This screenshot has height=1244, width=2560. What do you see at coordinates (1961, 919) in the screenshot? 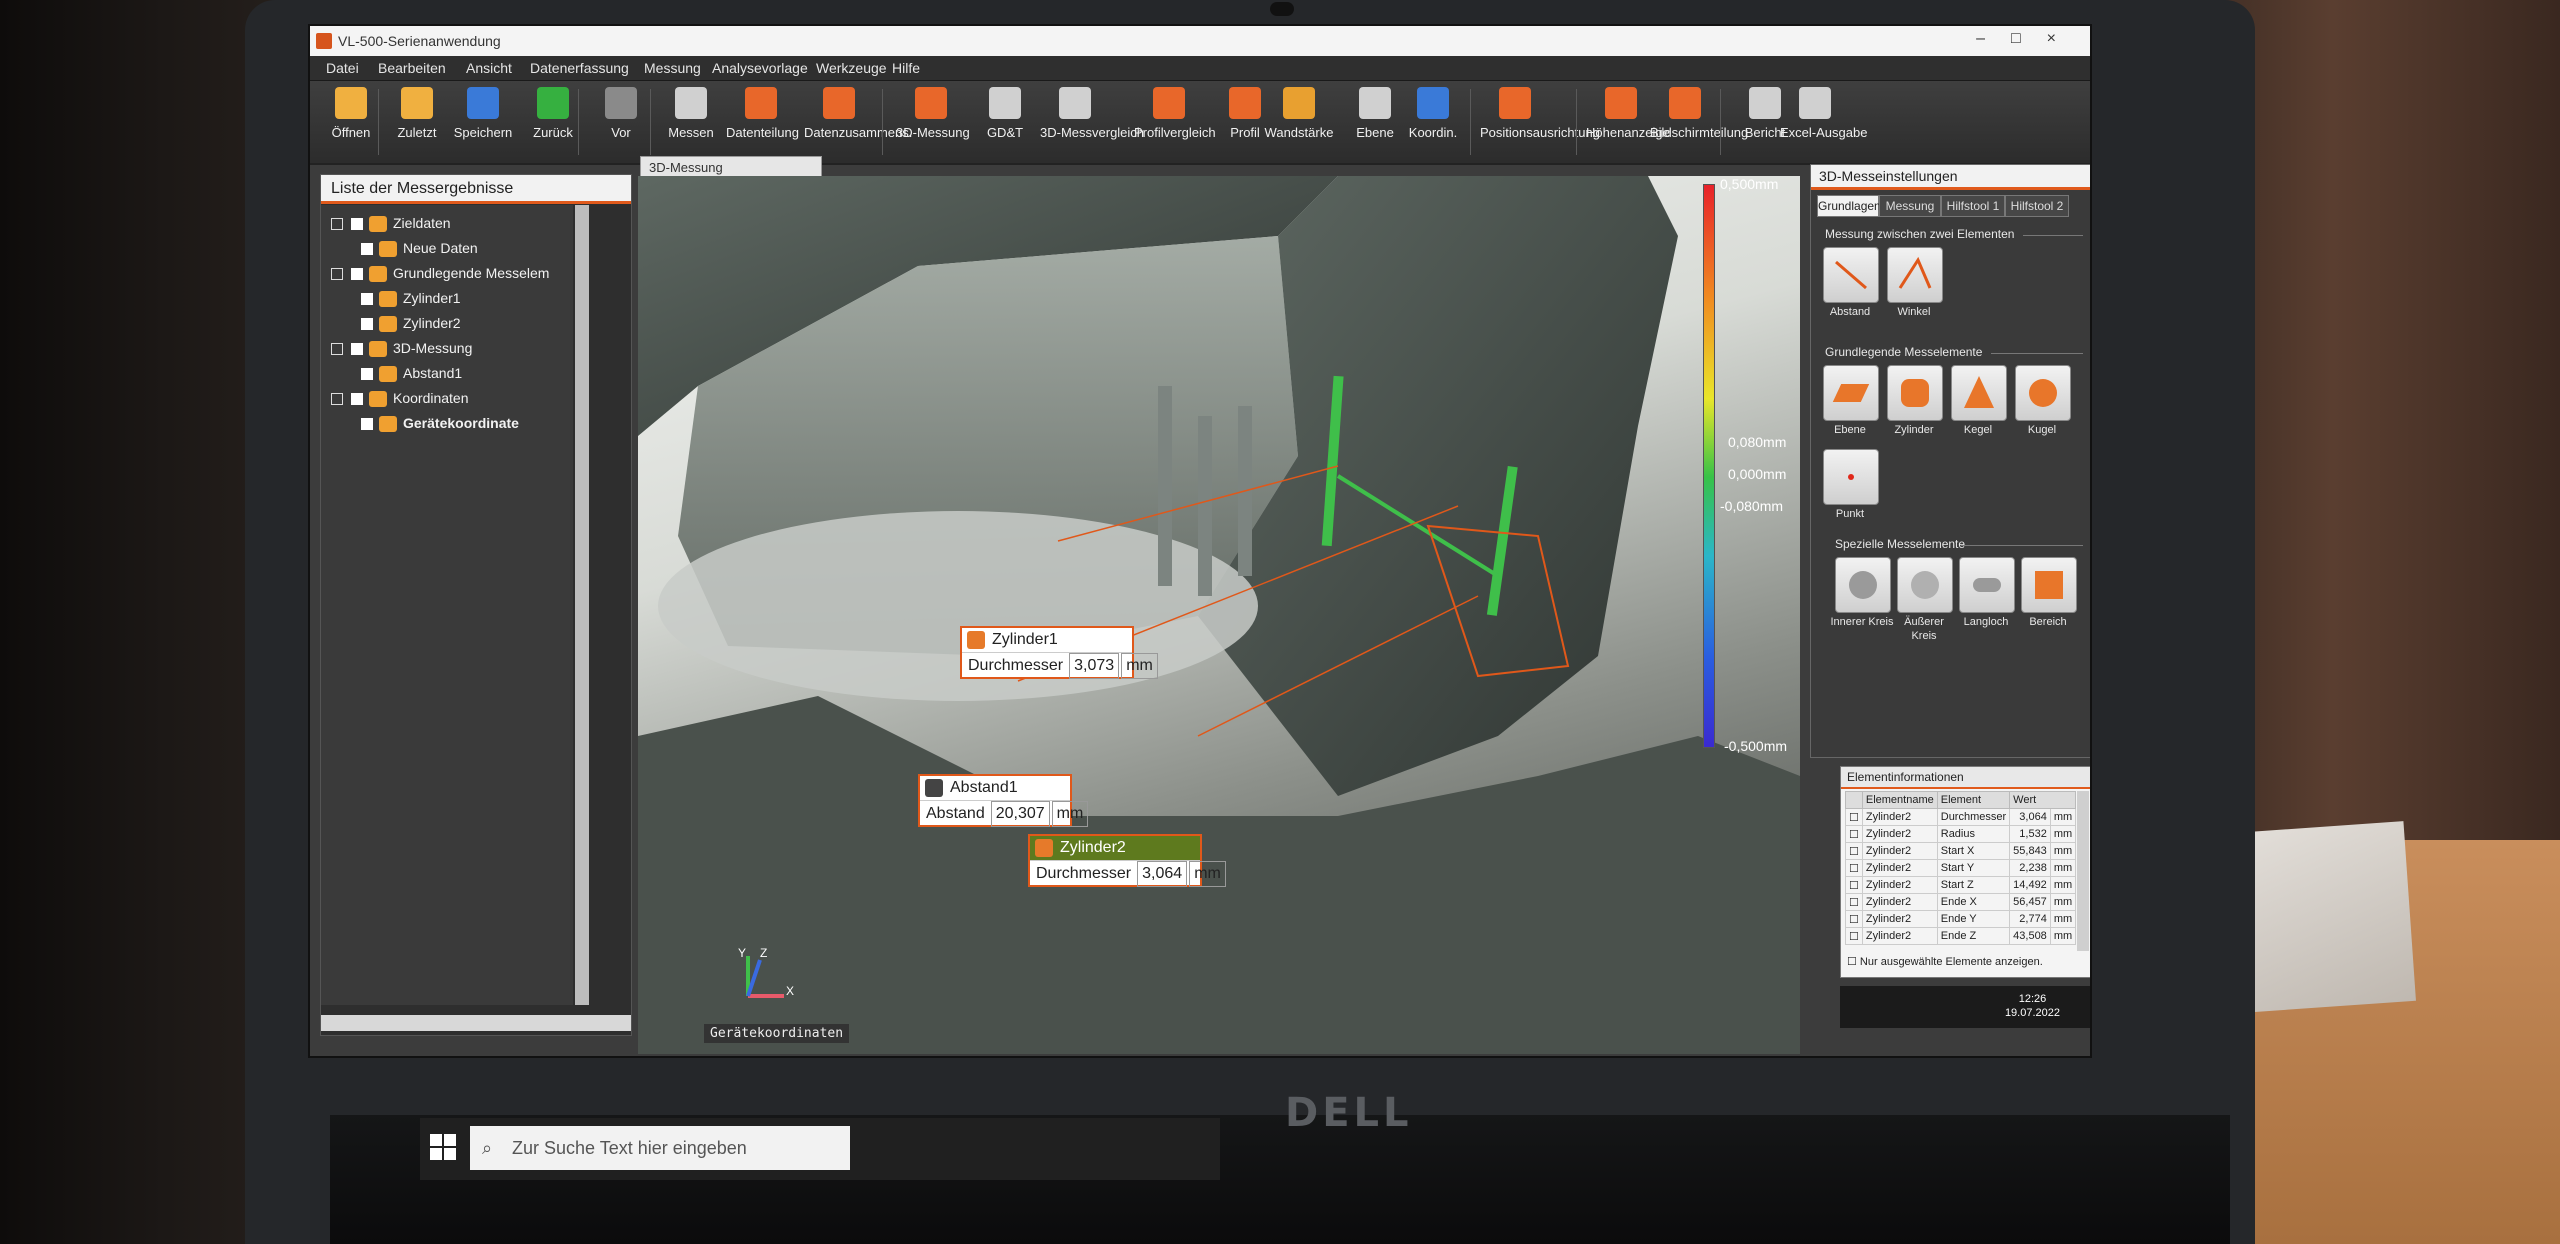
I see `table-row: ☐ Zylinder2 Ende Y 2,774 mm` at bounding box center [1961, 919].